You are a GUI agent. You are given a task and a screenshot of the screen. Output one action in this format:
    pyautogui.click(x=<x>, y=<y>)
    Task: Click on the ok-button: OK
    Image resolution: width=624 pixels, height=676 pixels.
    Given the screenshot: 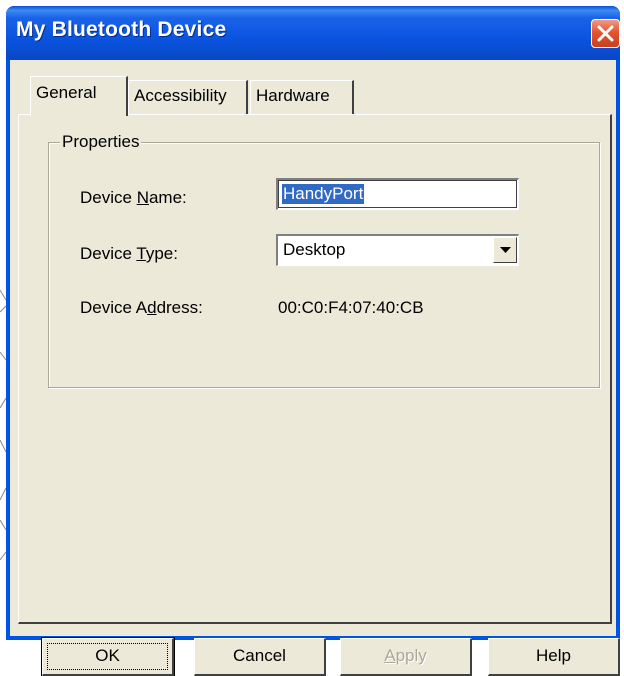 What is the action you would take?
    pyautogui.click(x=108, y=656)
    